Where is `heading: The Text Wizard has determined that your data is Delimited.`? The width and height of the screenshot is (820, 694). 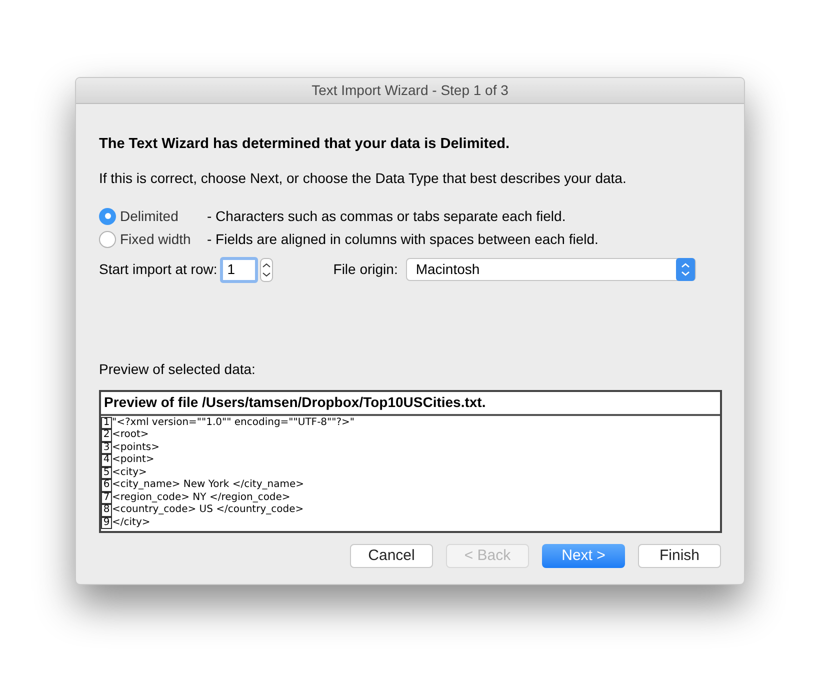 heading: The Text Wizard has determined that your data is Delimited. is located at coordinates (305, 144).